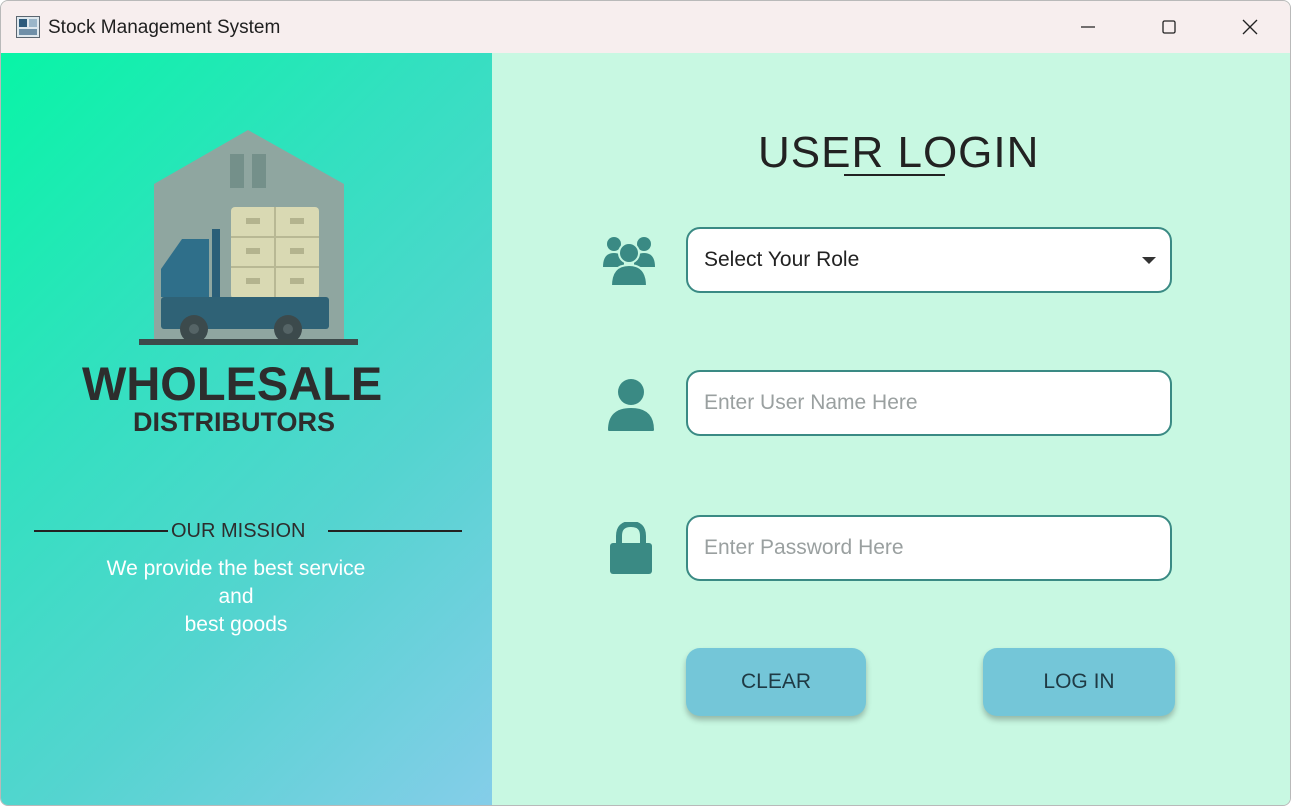  I want to click on minimize-icon, so click(1088, 27).